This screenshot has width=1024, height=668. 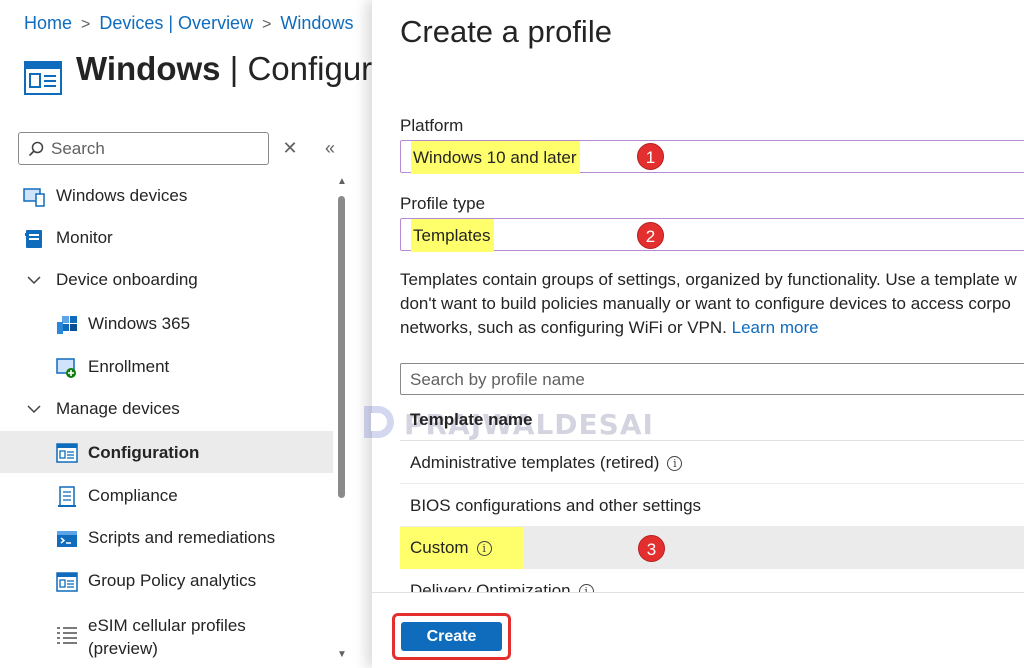 I want to click on breadcrumb-windows: Windows, so click(x=316, y=23).